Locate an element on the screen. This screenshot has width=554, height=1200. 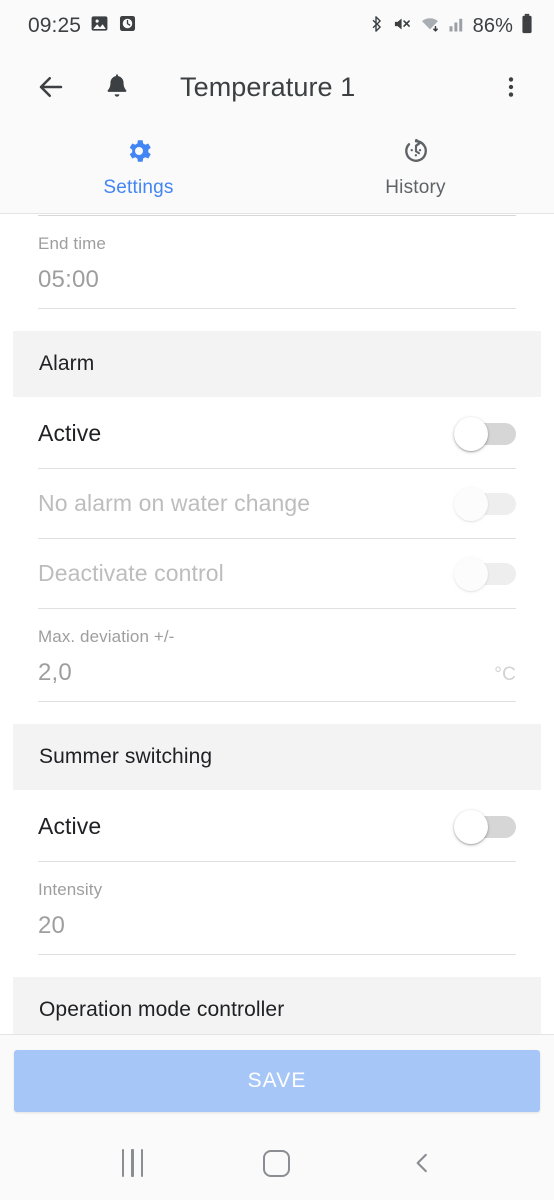
row-alarm-active-label: Active is located at coordinates (70, 433).